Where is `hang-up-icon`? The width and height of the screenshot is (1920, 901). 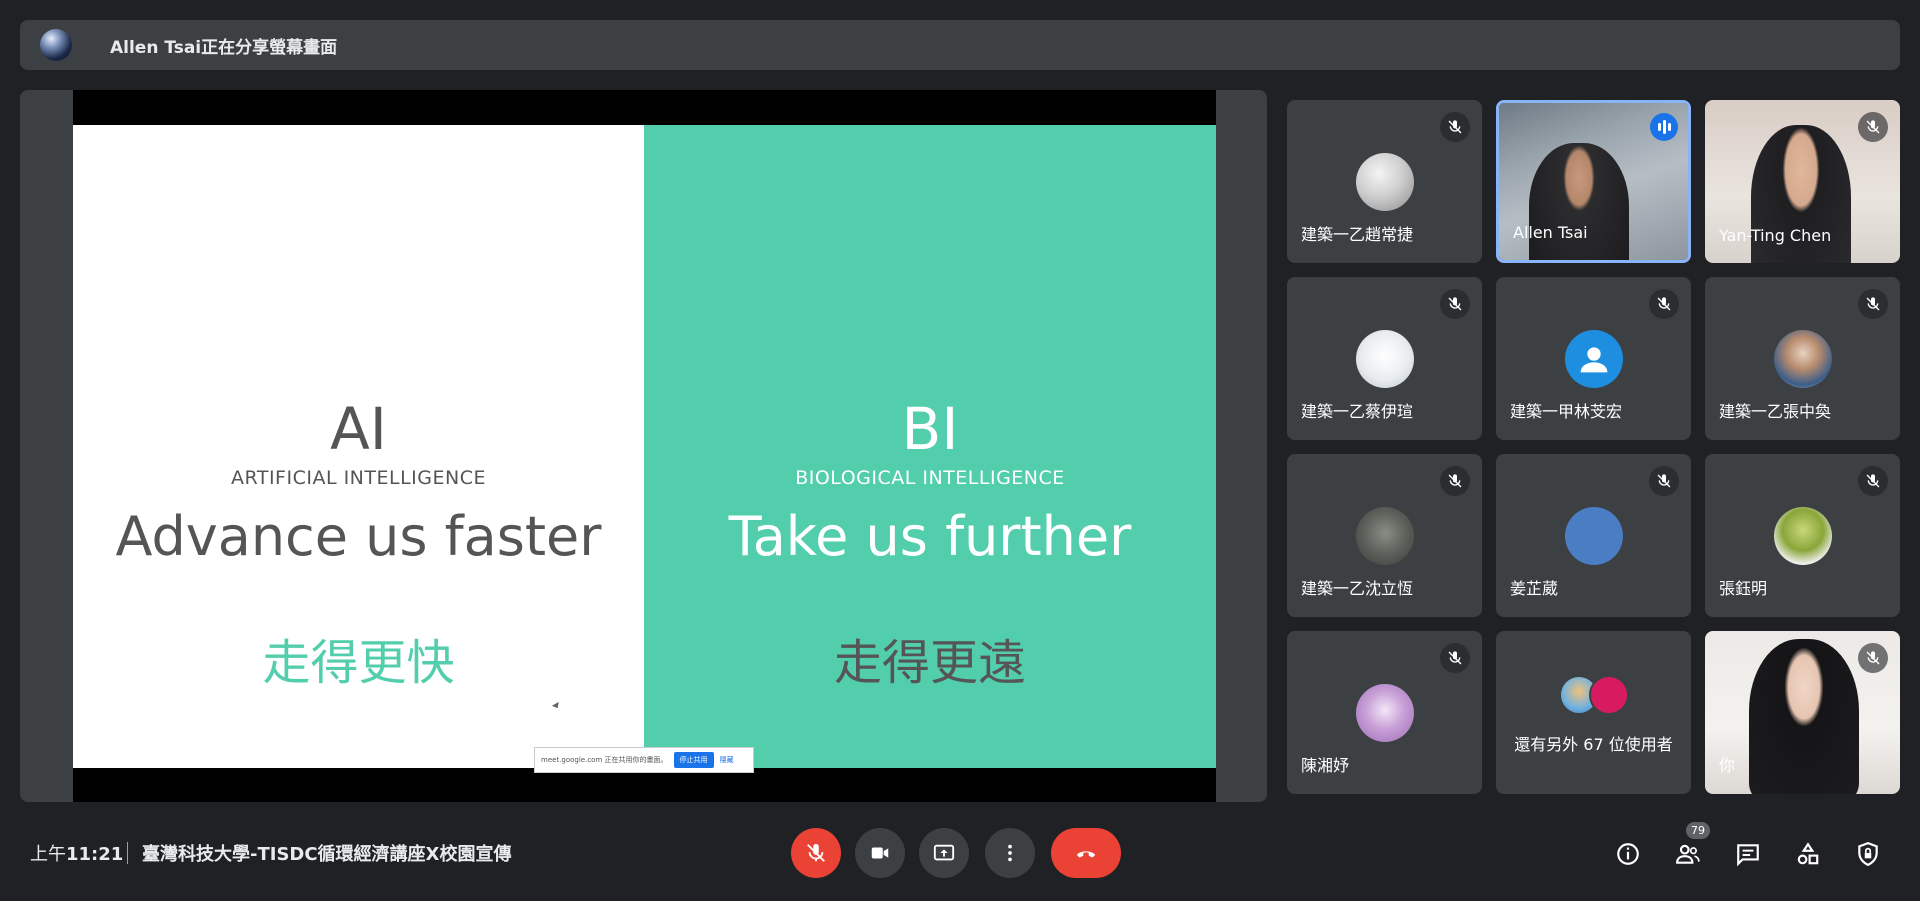 hang-up-icon is located at coordinates (1086, 854).